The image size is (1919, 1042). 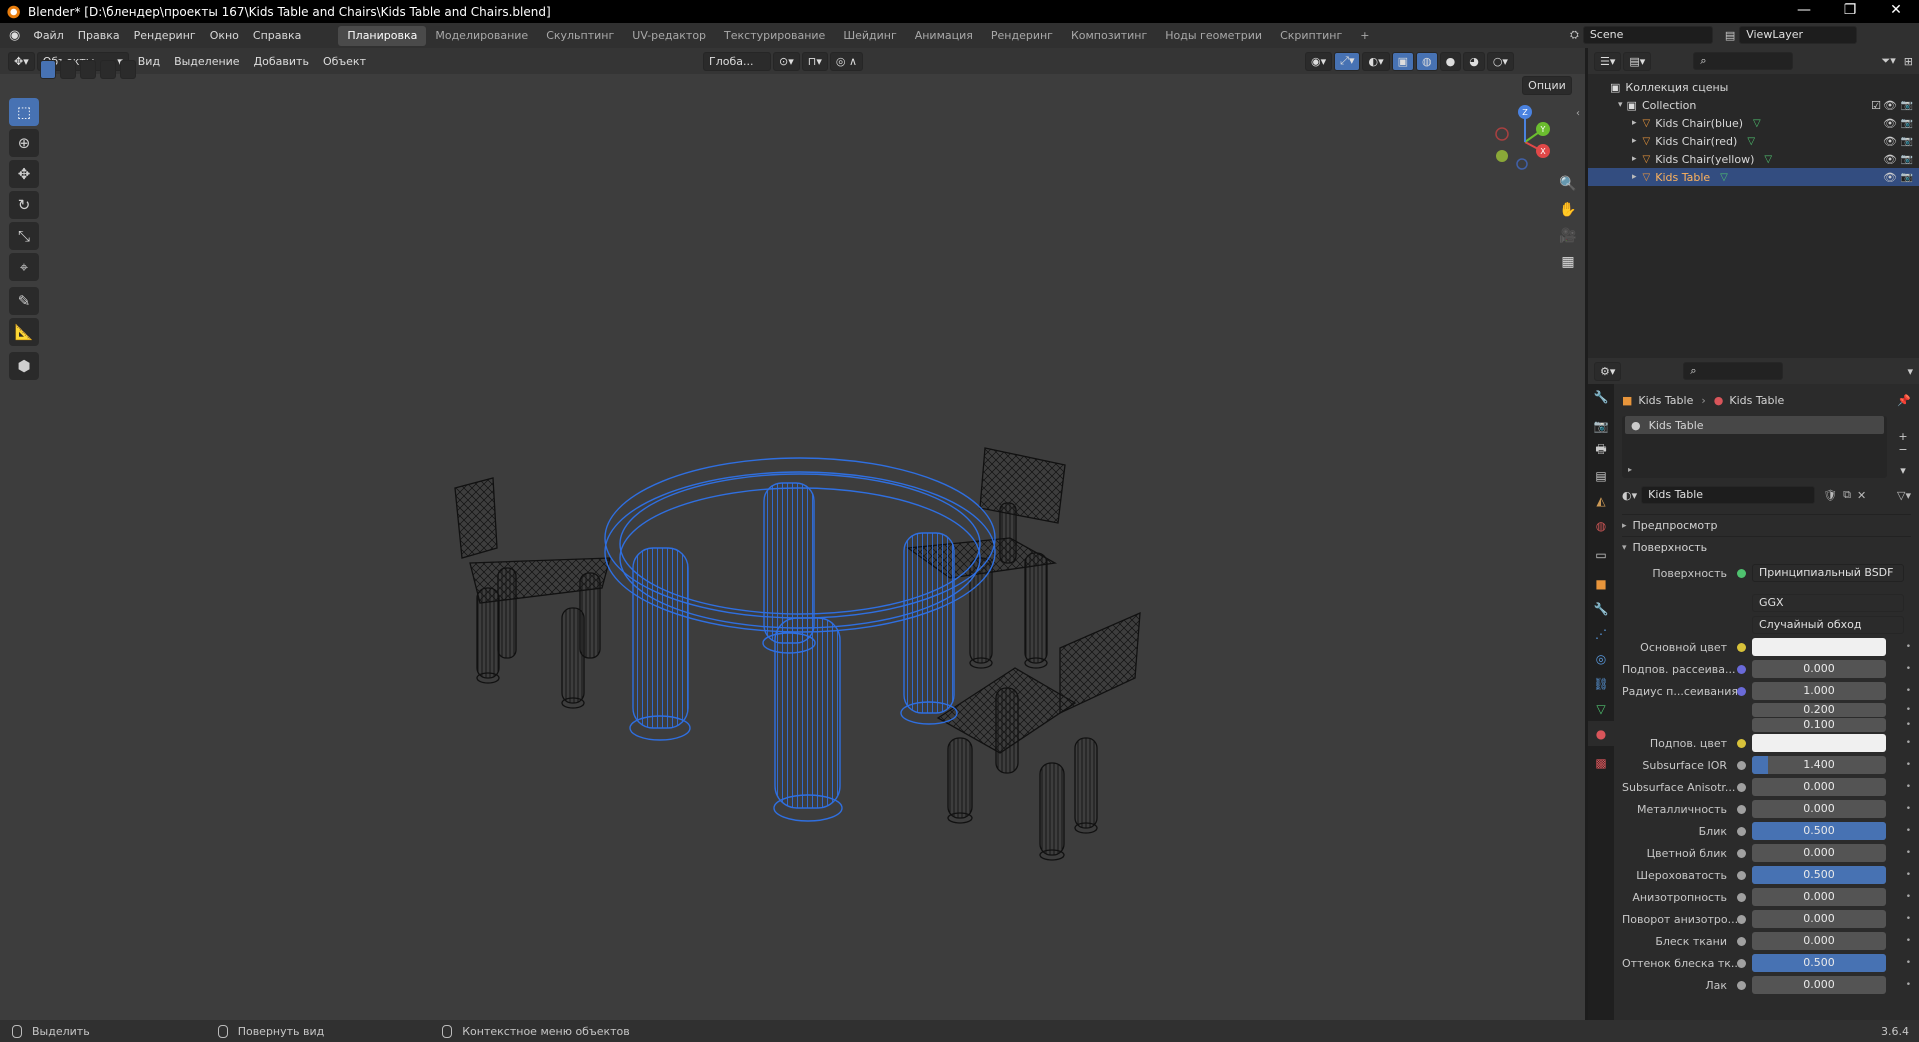 I want to click on menu-edit: Правка, so click(x=99, y=35).